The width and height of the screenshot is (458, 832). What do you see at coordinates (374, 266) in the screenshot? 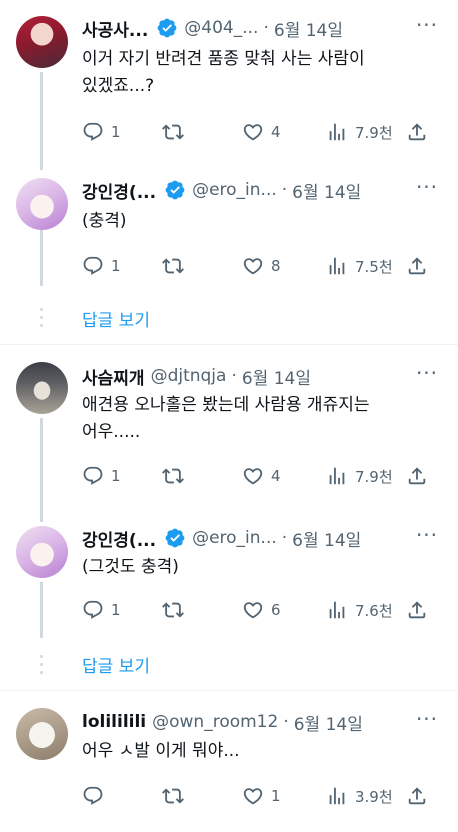
I see `view-count: 7.5천` at bounding box center [374, 266].